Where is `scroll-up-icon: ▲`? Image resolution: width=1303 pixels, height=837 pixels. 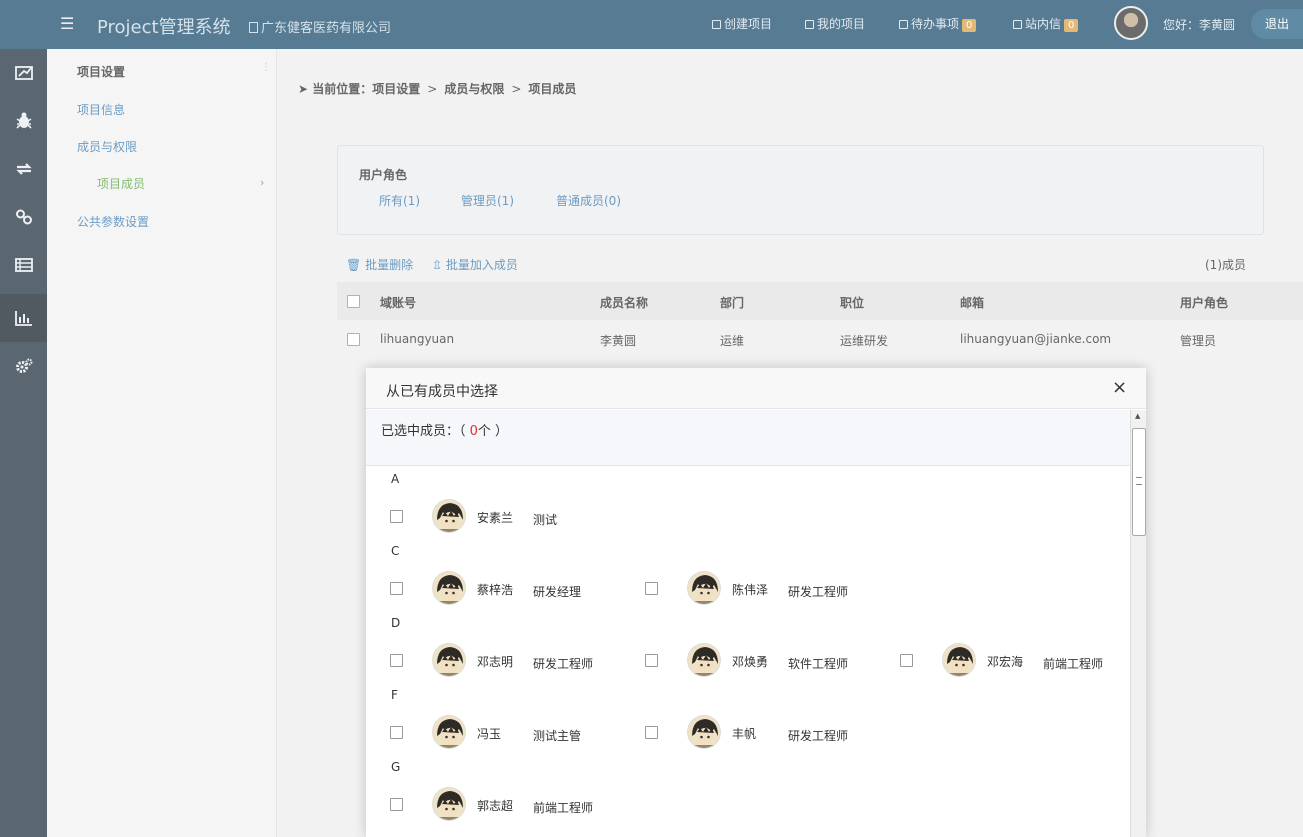
scroll-up-icon: ▲ is located at coordinates (1137, 416).